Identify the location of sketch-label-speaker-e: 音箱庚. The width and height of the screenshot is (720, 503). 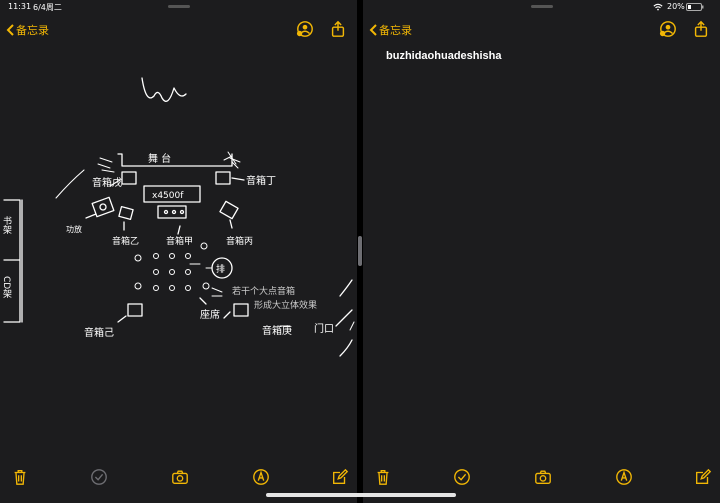
(277, 330).